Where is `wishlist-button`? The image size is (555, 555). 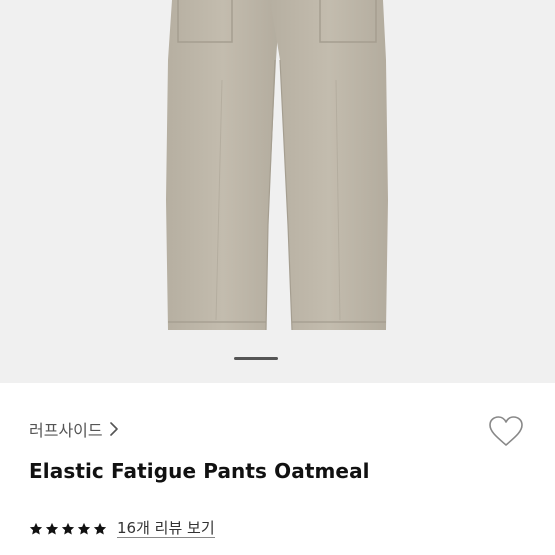
wishlist-button is located at coordinates (506, 431).